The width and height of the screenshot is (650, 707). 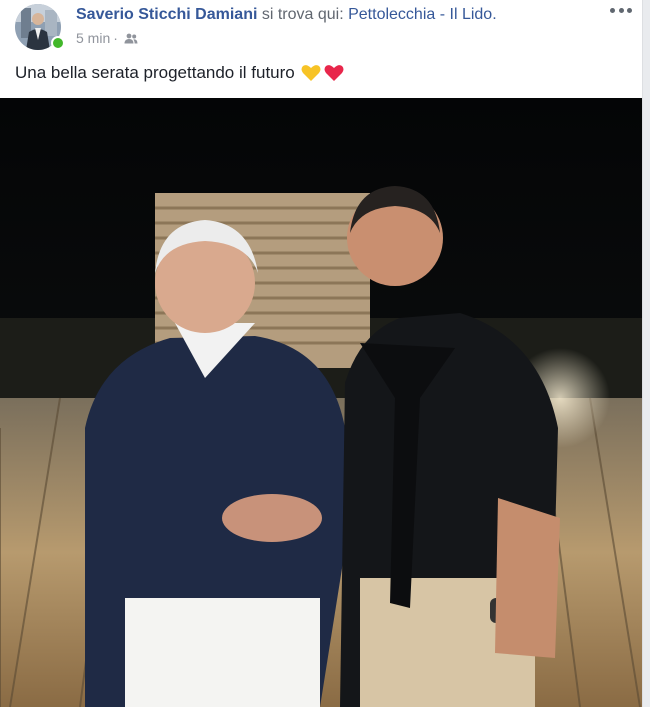 I want to click on more-options-button, so click(x=621, y=10).